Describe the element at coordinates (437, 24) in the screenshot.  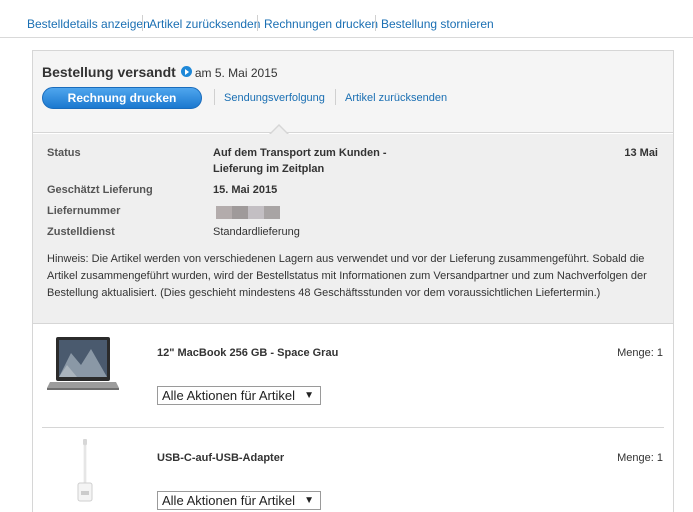
I see `cancel-order-link: Bestellung stornieren` at that location.